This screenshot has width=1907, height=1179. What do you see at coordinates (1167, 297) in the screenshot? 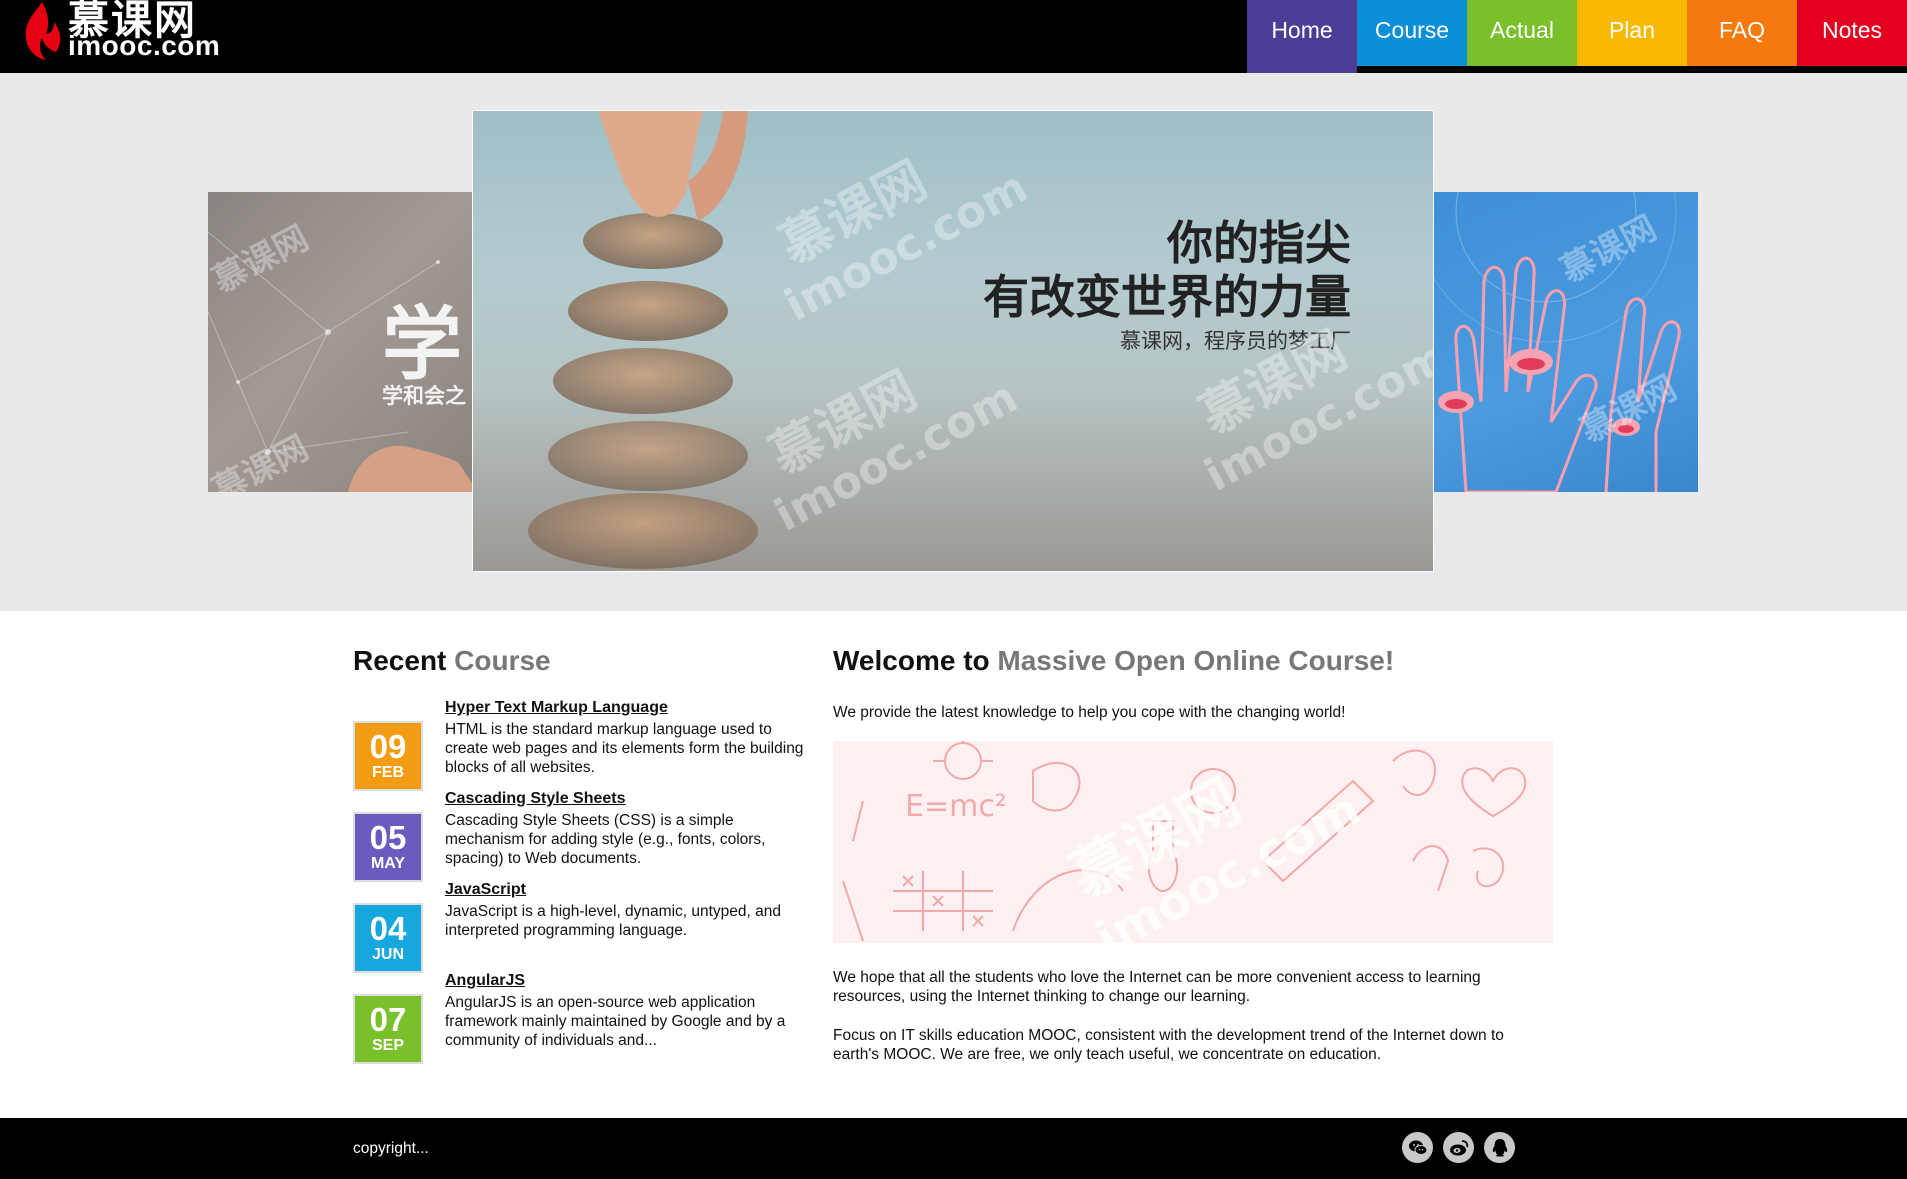
I see `slide-title-line2: 有改变世界的力量` at bounding box center [1167, 297].